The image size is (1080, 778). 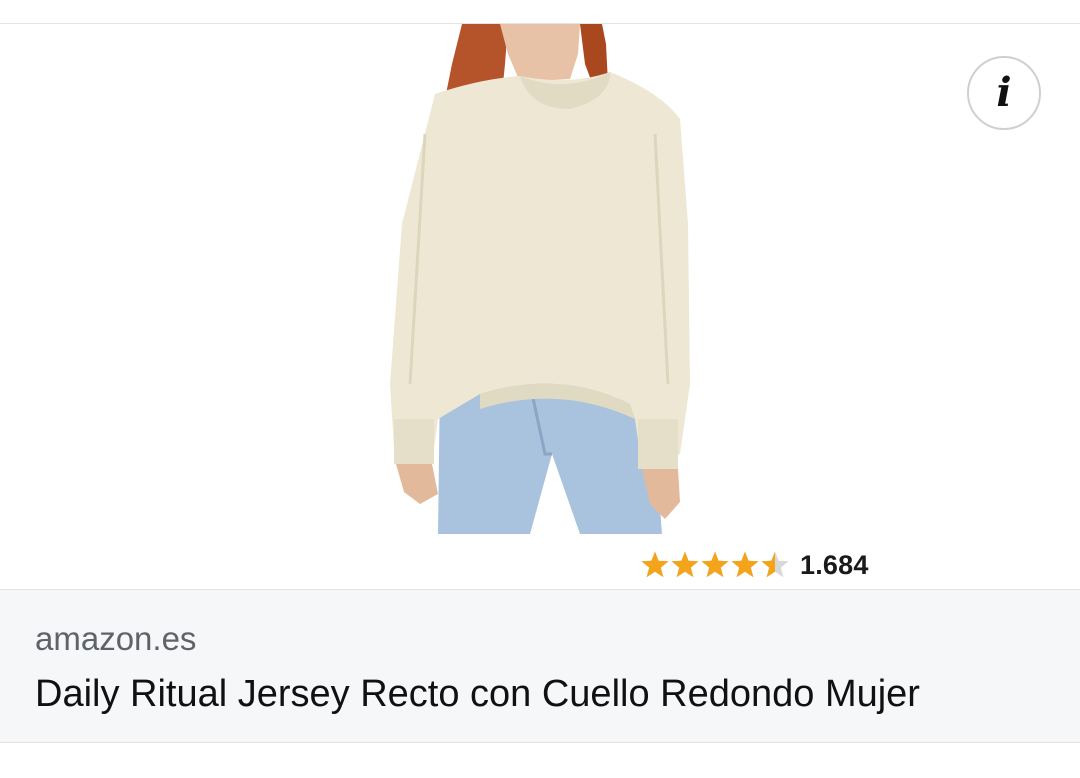 What do you see at coordinates (540, 12) in the screenshot?
I see `top-divider-strip` at bounding box center [540, 12].